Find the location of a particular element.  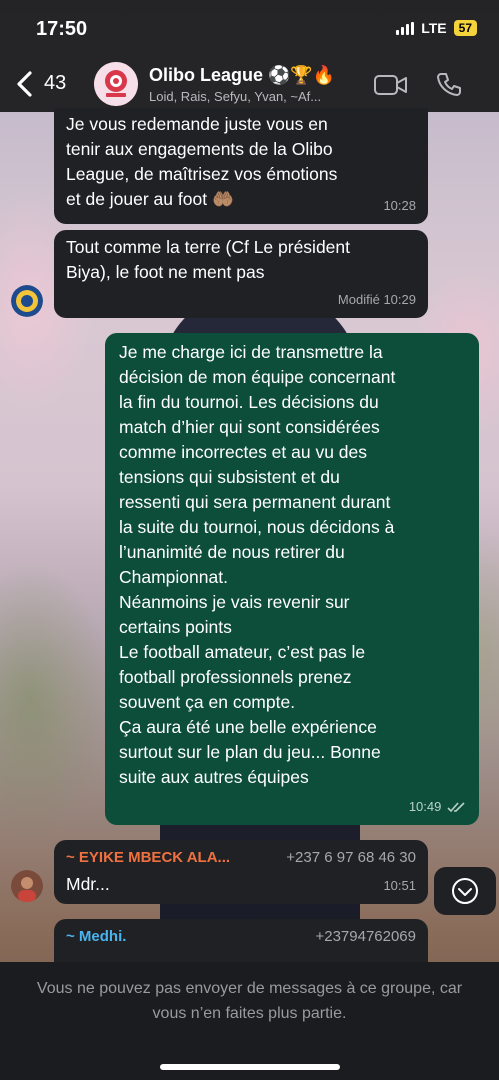

phone-call-icon is located at coordinates (449, 84).